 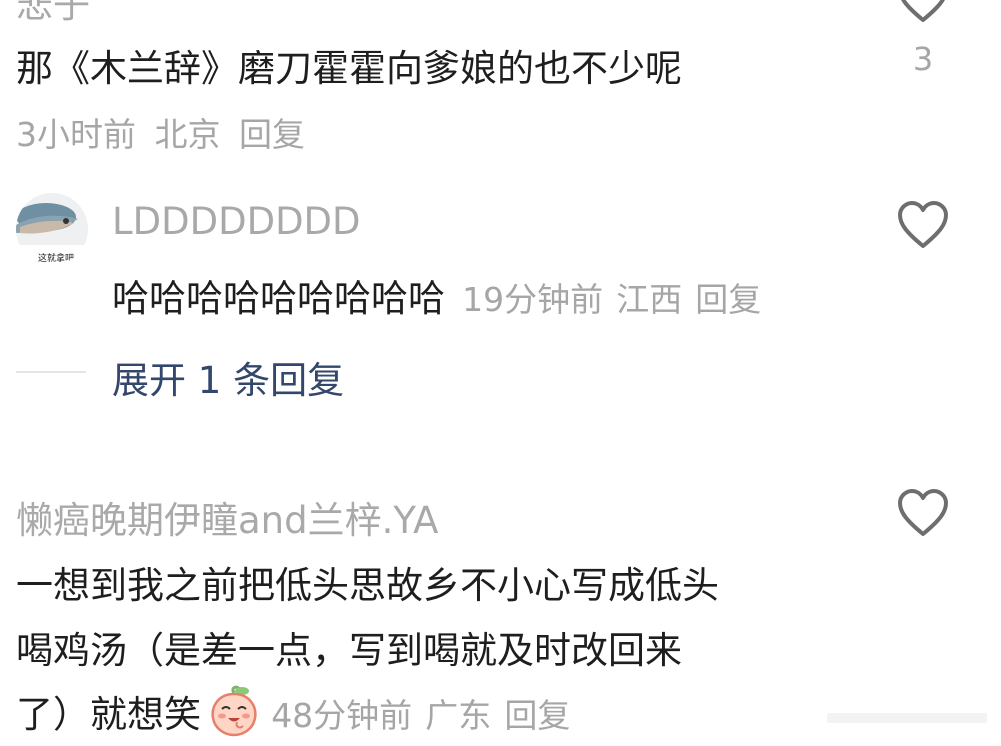 I want to click on comment-meta: 3小时前 北京 回复, so click(x=160, y=132).